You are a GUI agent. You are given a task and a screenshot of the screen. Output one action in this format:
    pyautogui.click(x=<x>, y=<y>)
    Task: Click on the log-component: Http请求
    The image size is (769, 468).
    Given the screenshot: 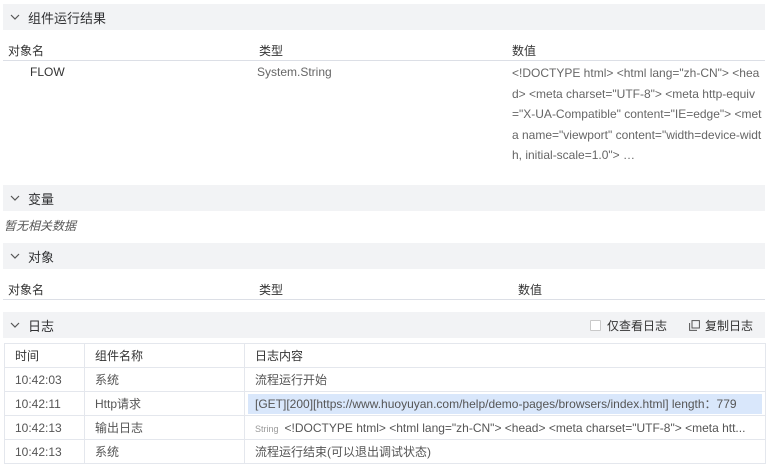 What is the action you would take?
    pyautogui.click(x=164, y=403)
    